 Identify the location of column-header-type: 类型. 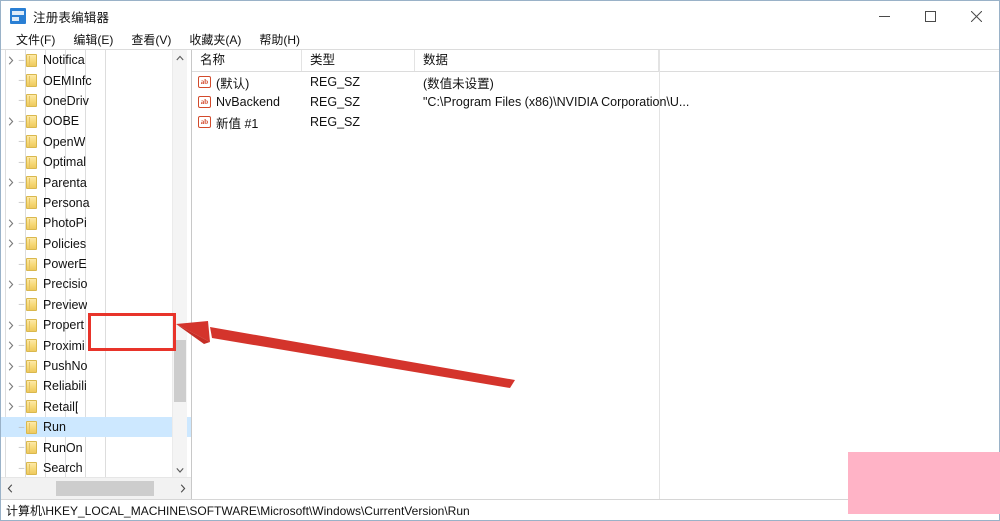
(358, 60).